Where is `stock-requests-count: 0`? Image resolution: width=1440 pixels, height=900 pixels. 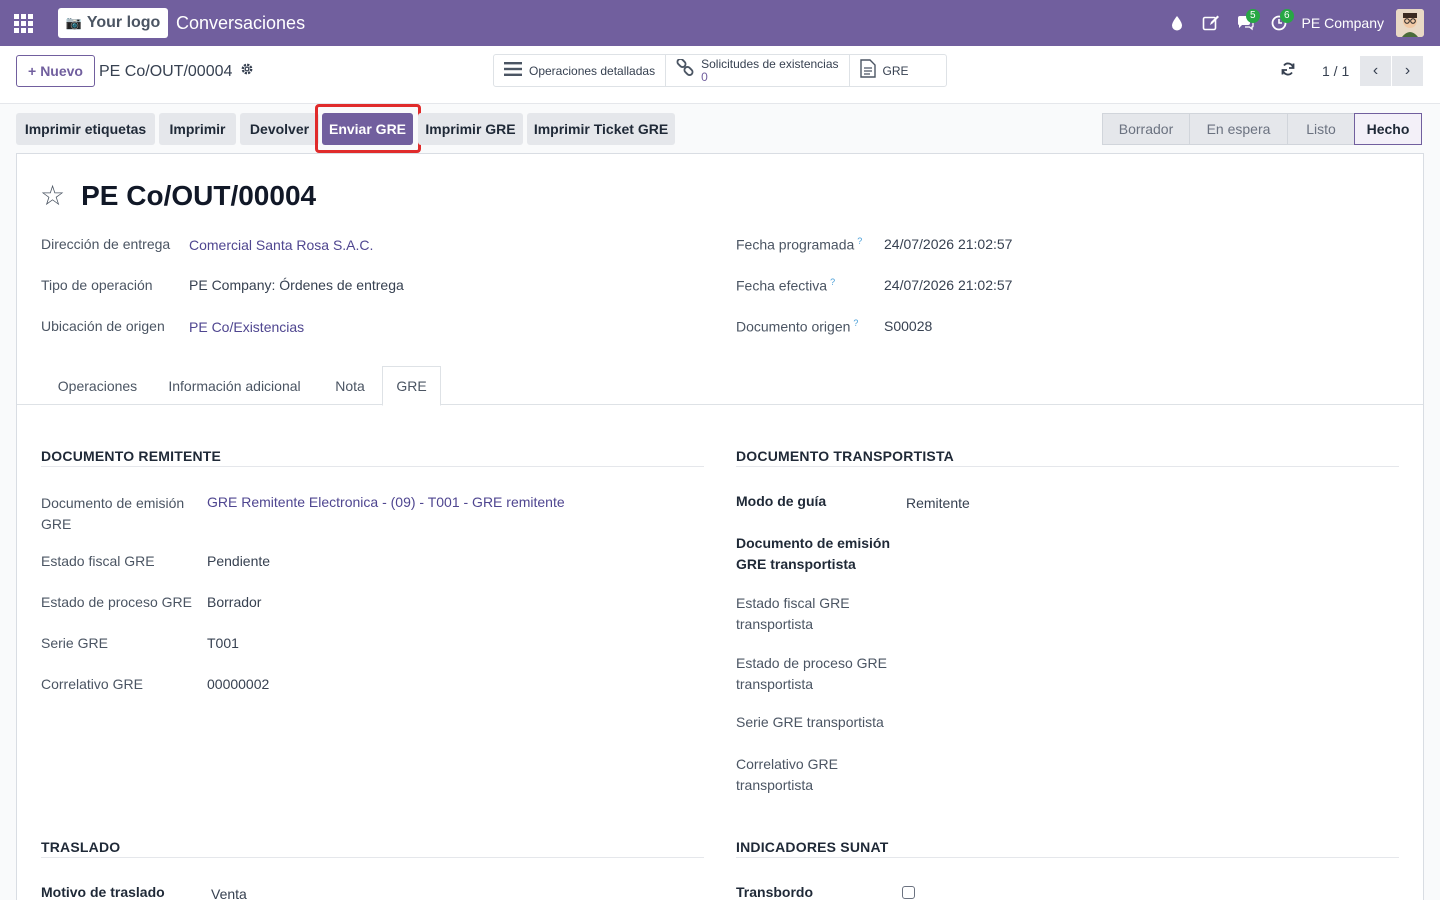 stock-requests-count: 0 is located at coordinates (704, 76).